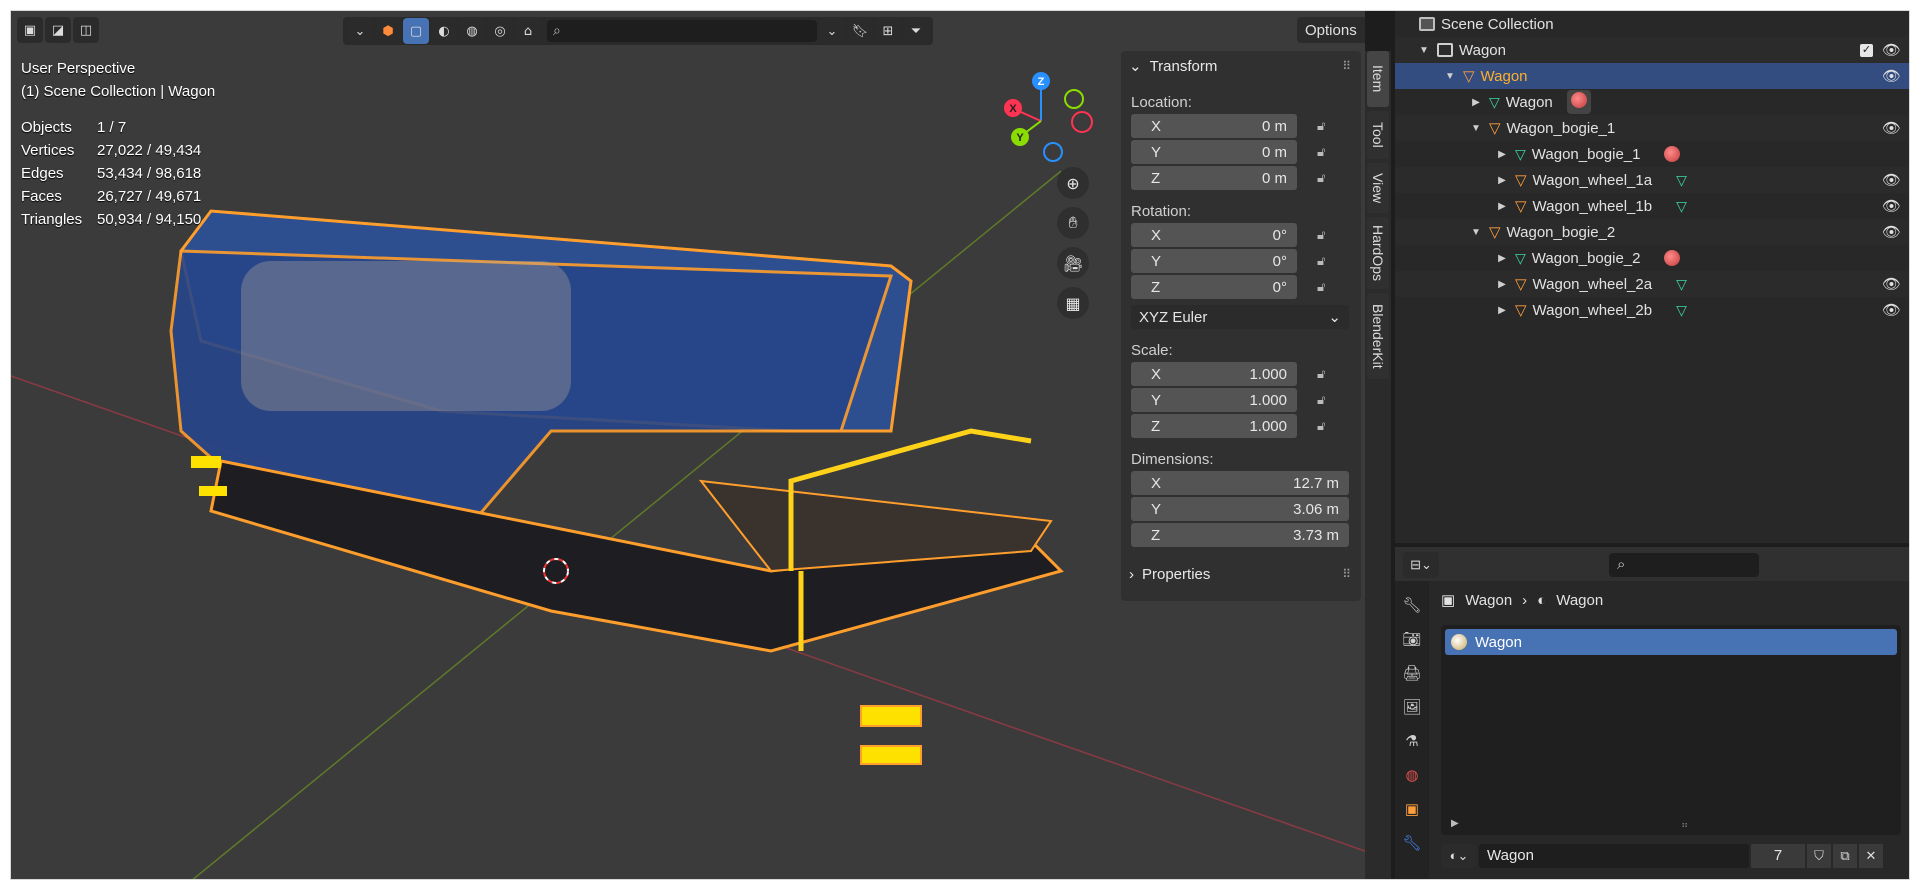  Describe the element at coordinates (1268, 374) in the screenshot. I see `scale-x-value: 1.000` at that location.